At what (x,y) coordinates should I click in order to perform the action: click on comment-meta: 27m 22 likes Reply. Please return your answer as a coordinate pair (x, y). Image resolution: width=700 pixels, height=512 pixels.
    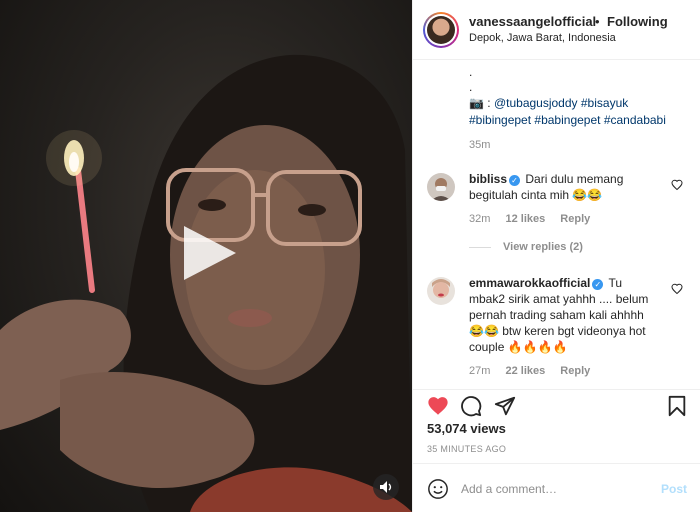
    Looking at the image, I should click on (535, 371).